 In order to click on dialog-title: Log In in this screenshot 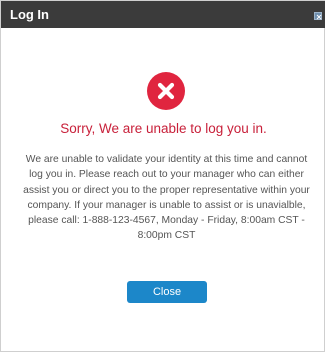, I will do `click(29, 14)`.